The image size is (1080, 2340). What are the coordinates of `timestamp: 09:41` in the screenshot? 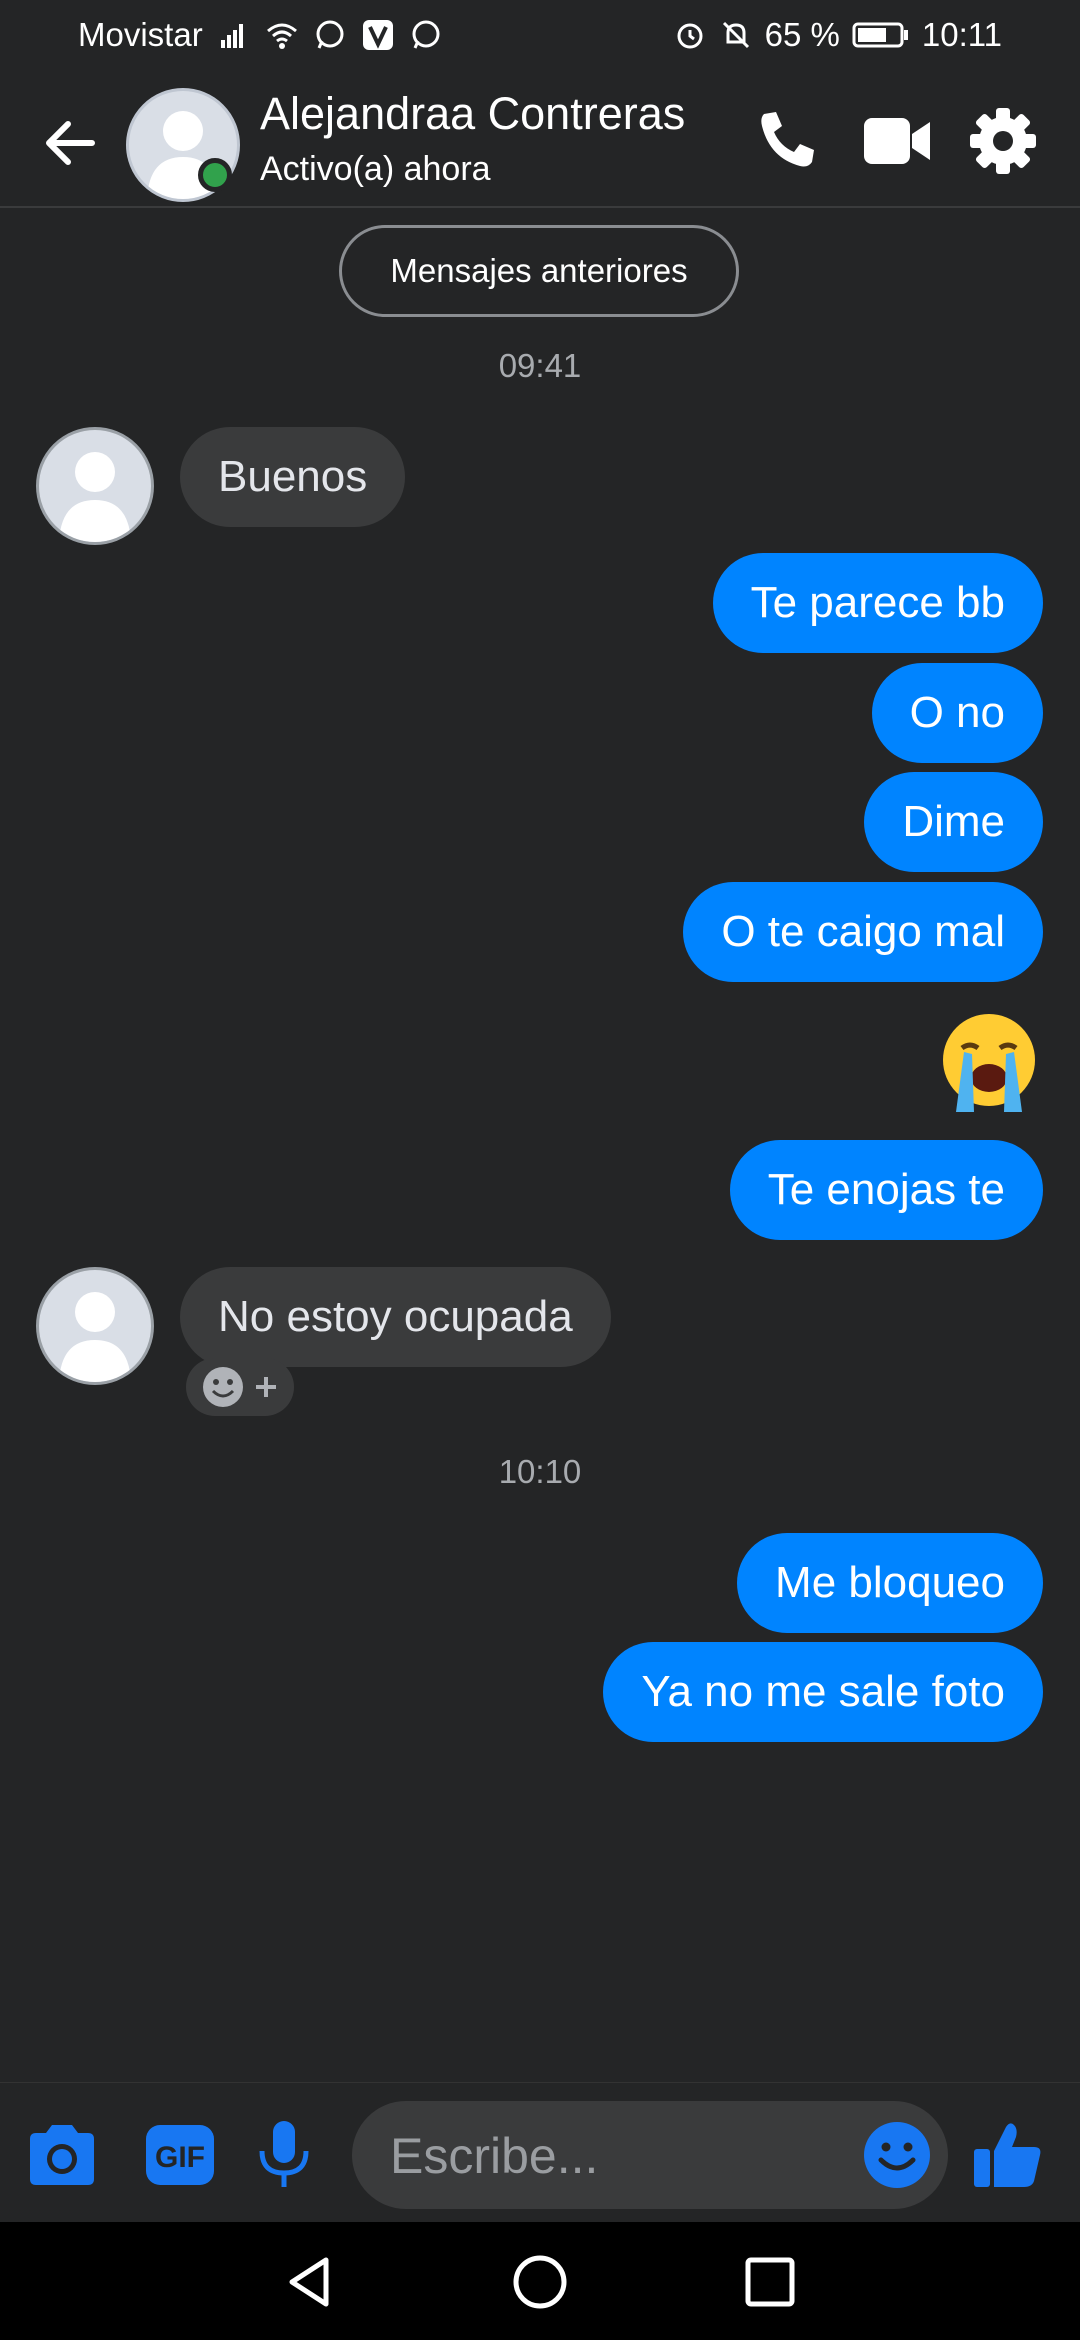 It's located at (540, 365).